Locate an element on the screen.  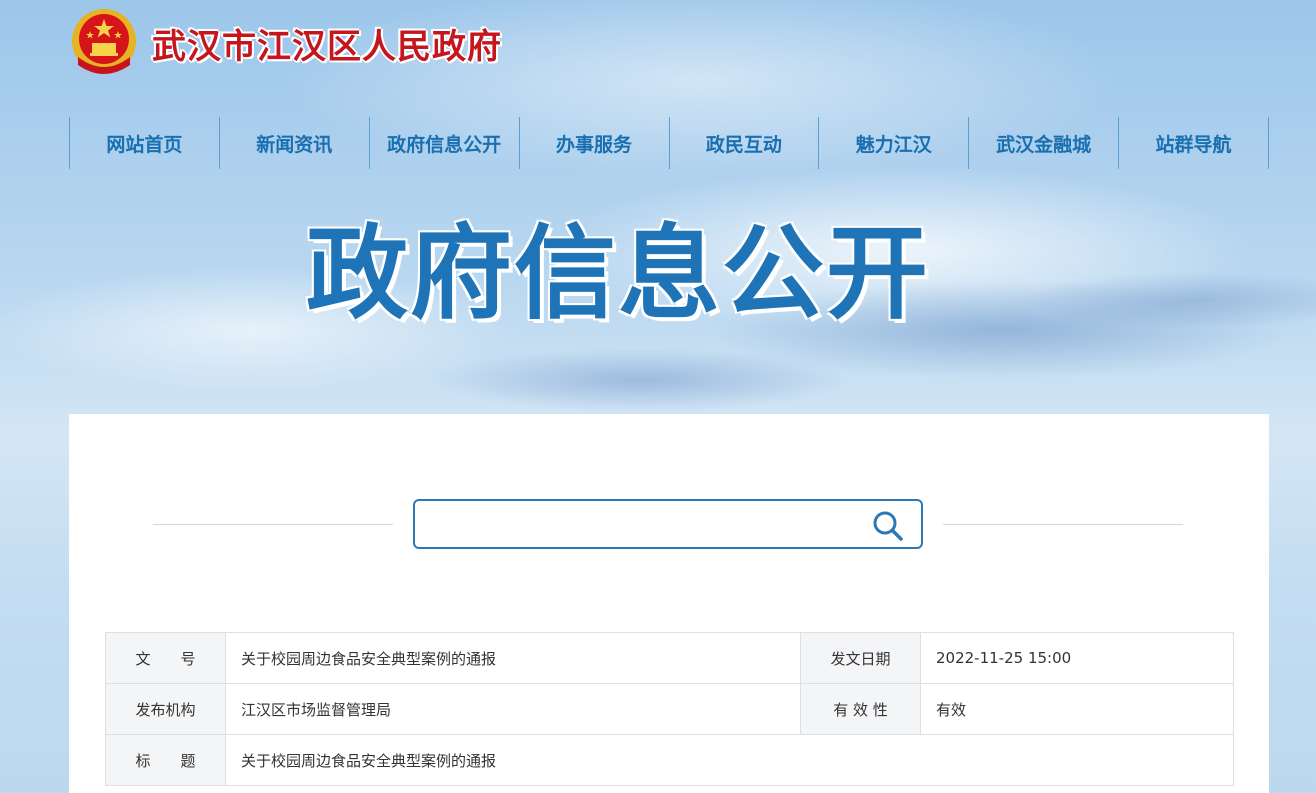
issuer-label: 发布机构 is located at coordinates (165, 709).